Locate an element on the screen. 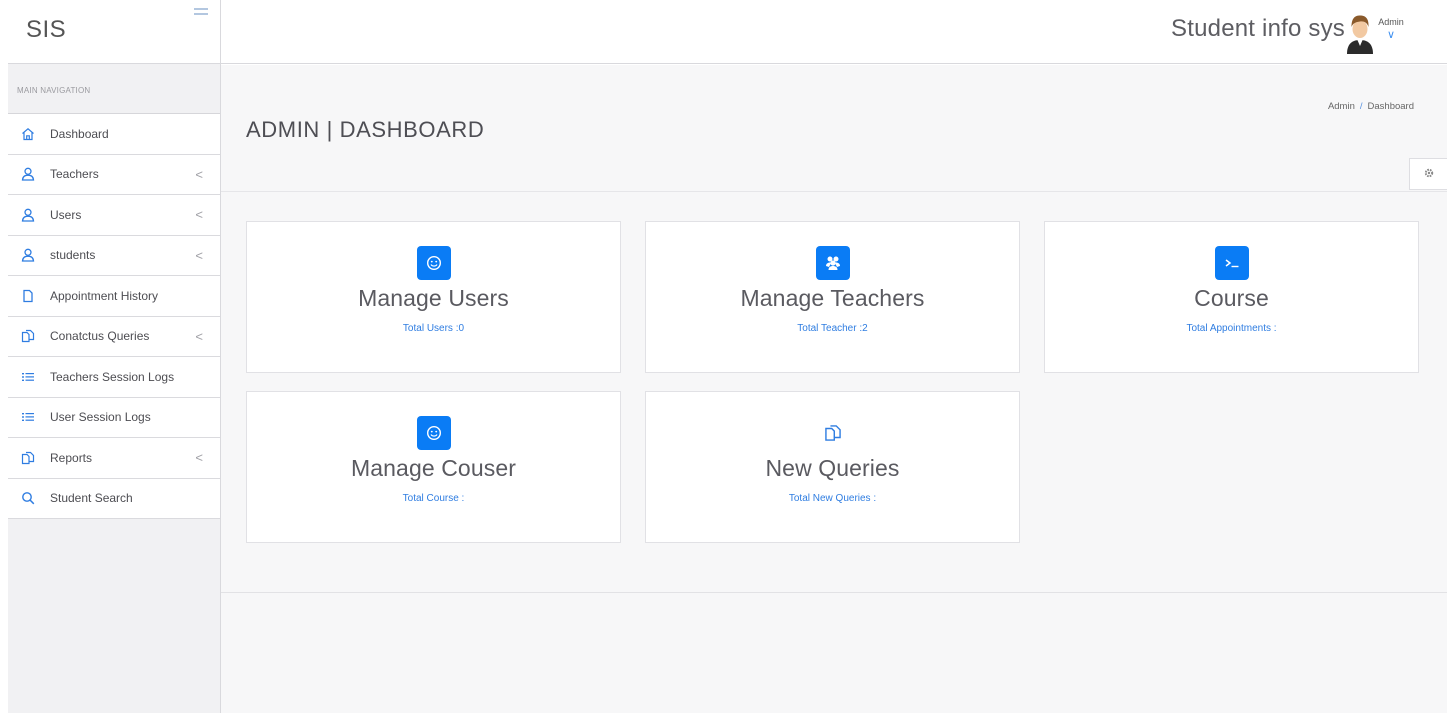 The image size is (1447, 713). card-manage-users: Manage Users Total Users :0 is located at coordinates (433, 297).